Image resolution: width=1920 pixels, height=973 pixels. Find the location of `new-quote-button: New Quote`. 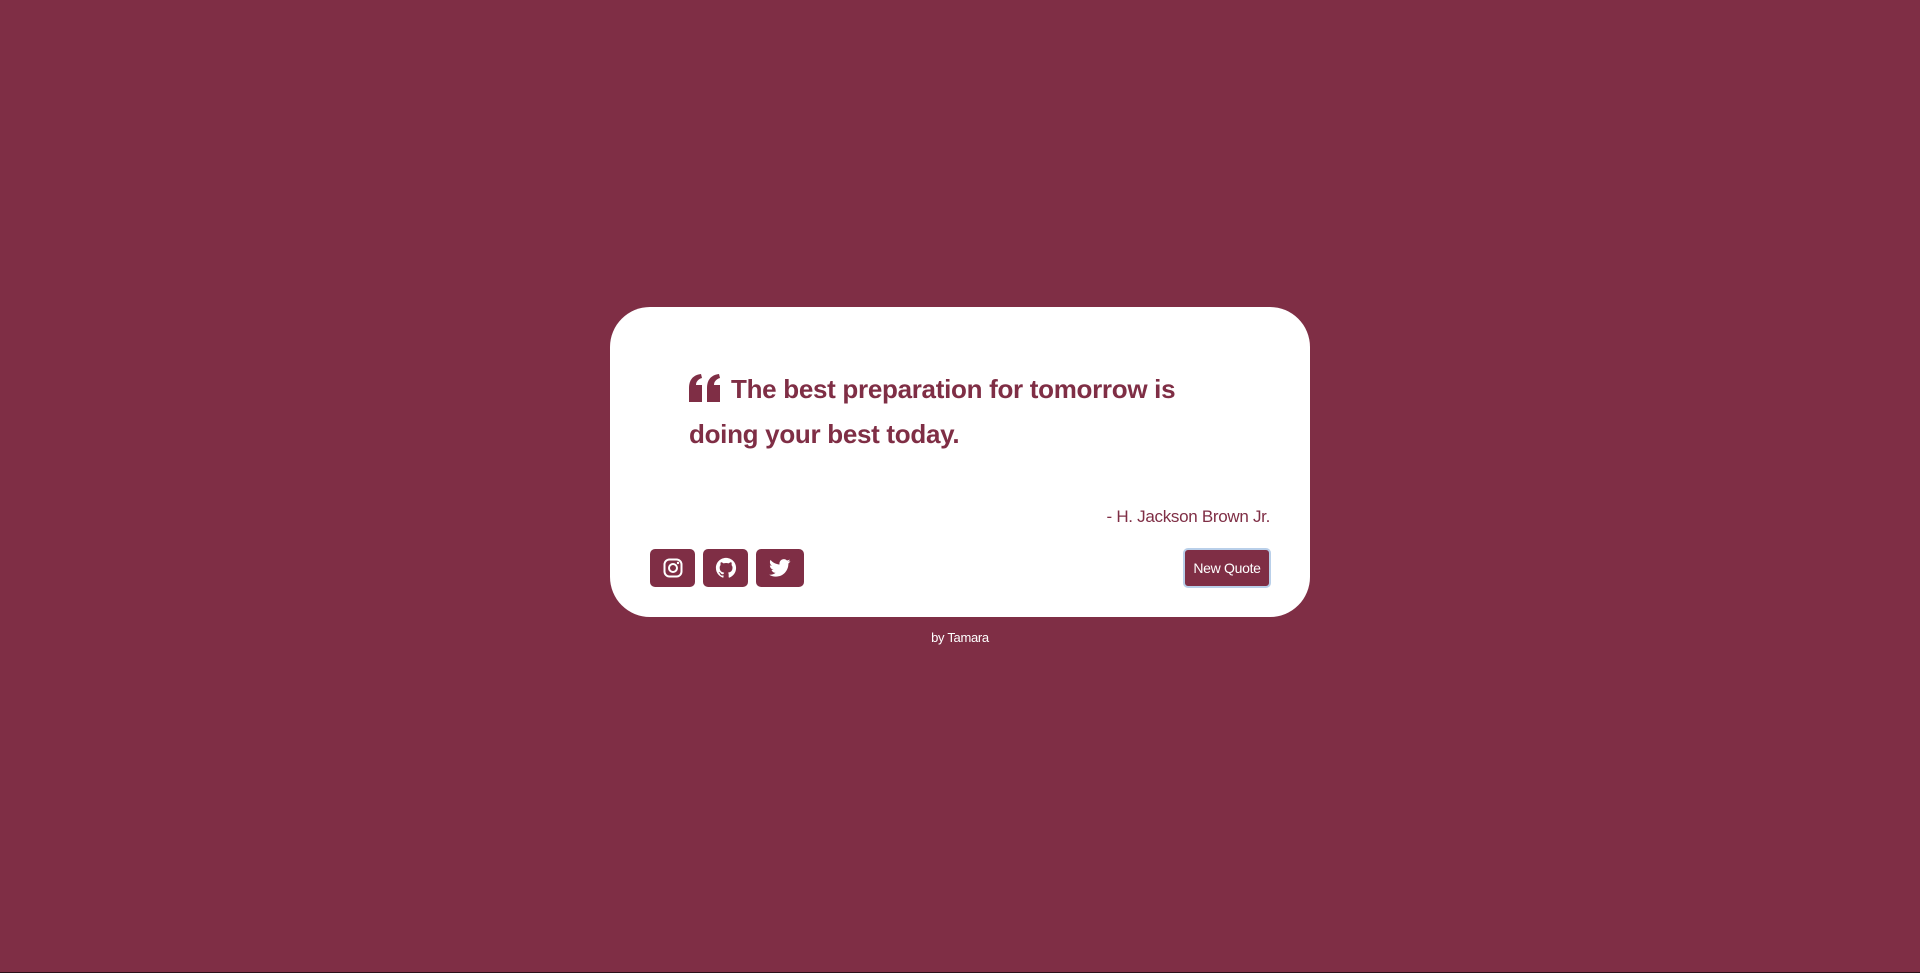

new-quote-button: New Quote is located at coordinates (1227, 568).